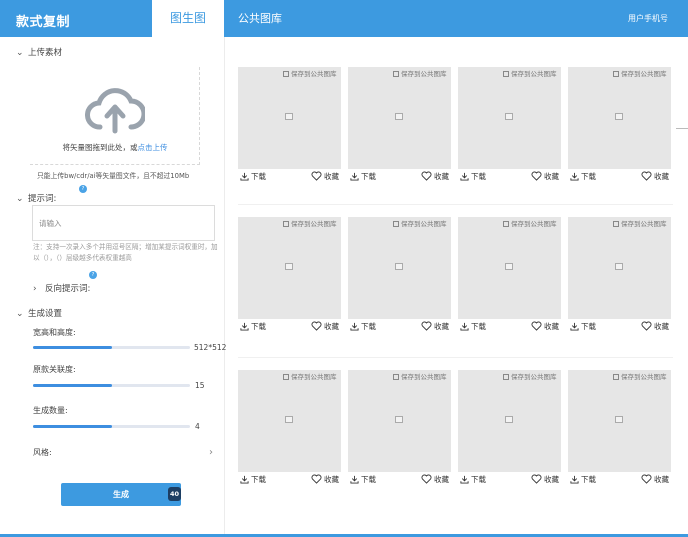 The width and height of the screenshot is (688, 537). Describe the element at coordinates (36, 198) in the screenshot. I see `prompt-section-header: ⌄ 提示词:` at that location.